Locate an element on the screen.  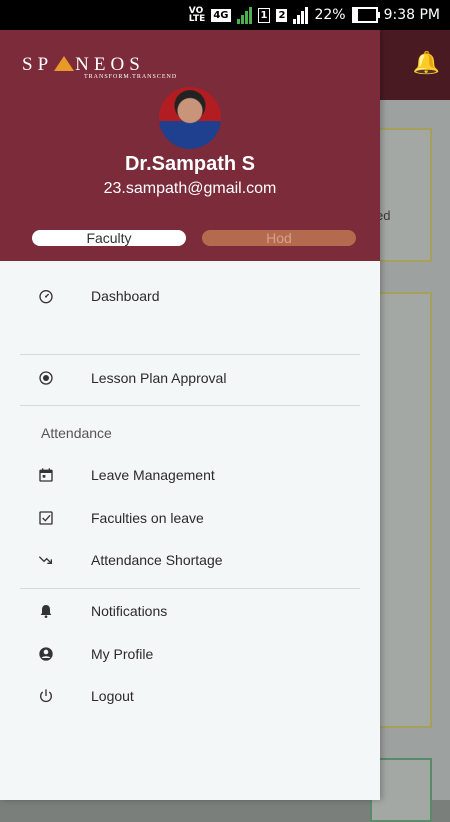
checkbox-icon is located at coordinates (46, 518).